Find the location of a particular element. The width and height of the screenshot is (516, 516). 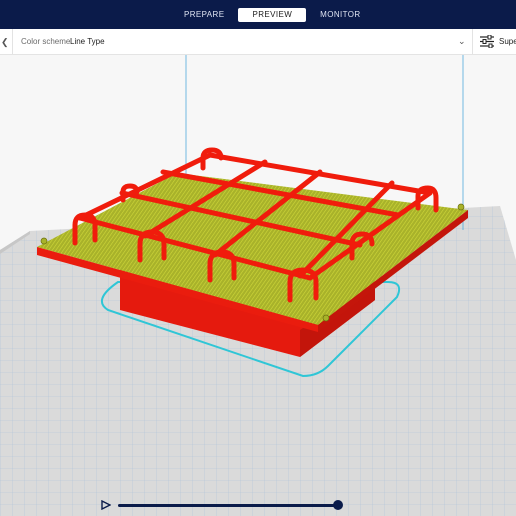

settings-sliders-icon is located at coordinates (487, 41).